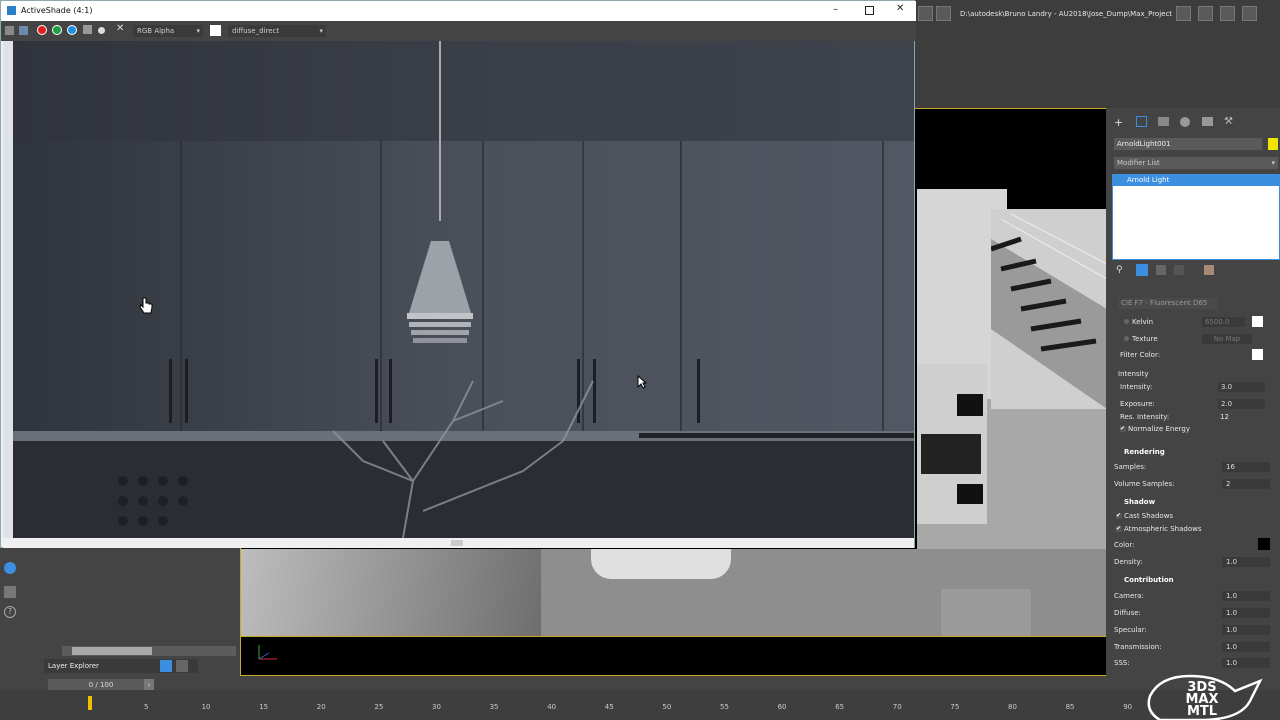  Describe the element at coordinates (1119, 529) in the screenshot. I see `atmospheric-shadows-checkbox: ✔` at that location.